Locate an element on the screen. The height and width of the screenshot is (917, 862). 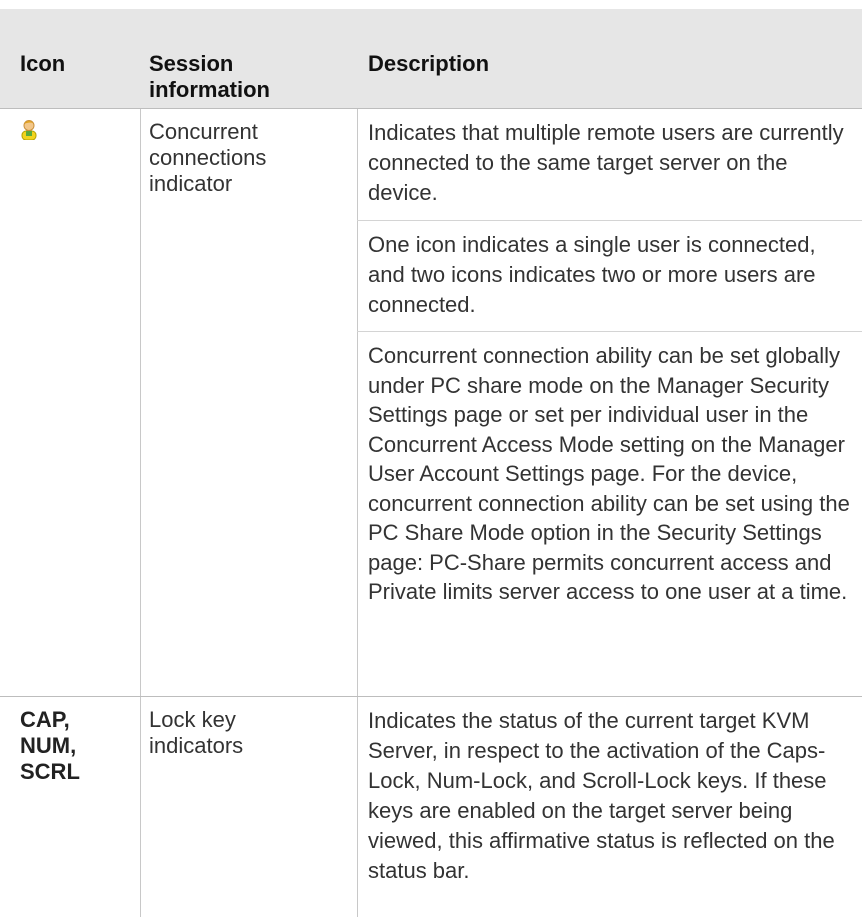
lock-key-cap: CAP, is located at coordinates (45, 719).